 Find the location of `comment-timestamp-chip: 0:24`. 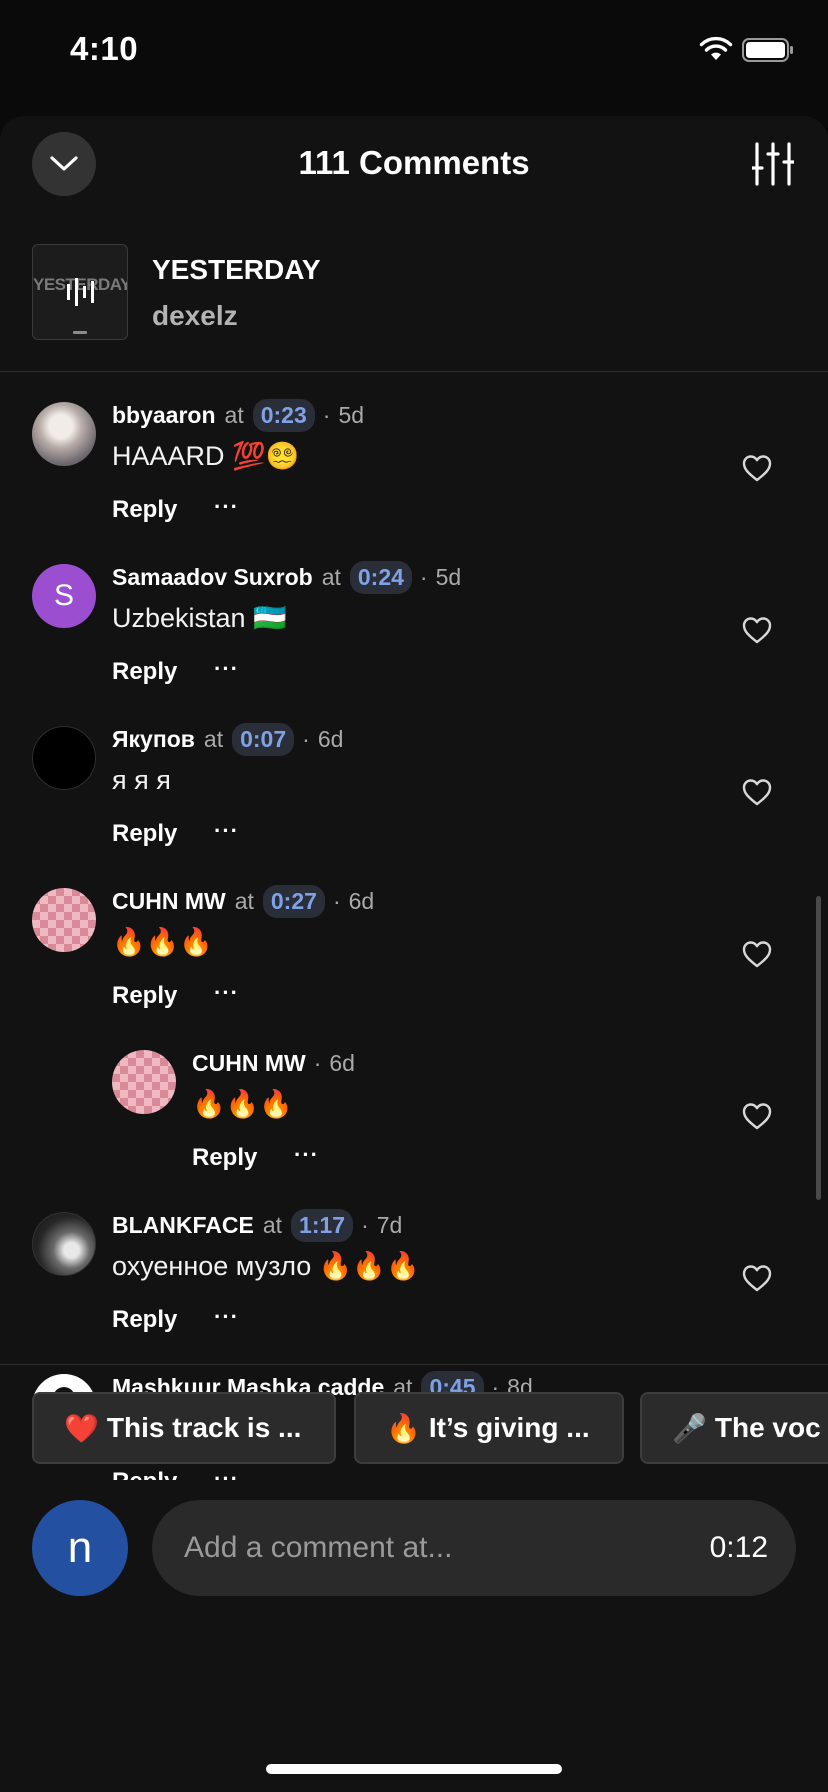

comment-timestamp-chip: 0:24 is located at coordinates (380, 577).